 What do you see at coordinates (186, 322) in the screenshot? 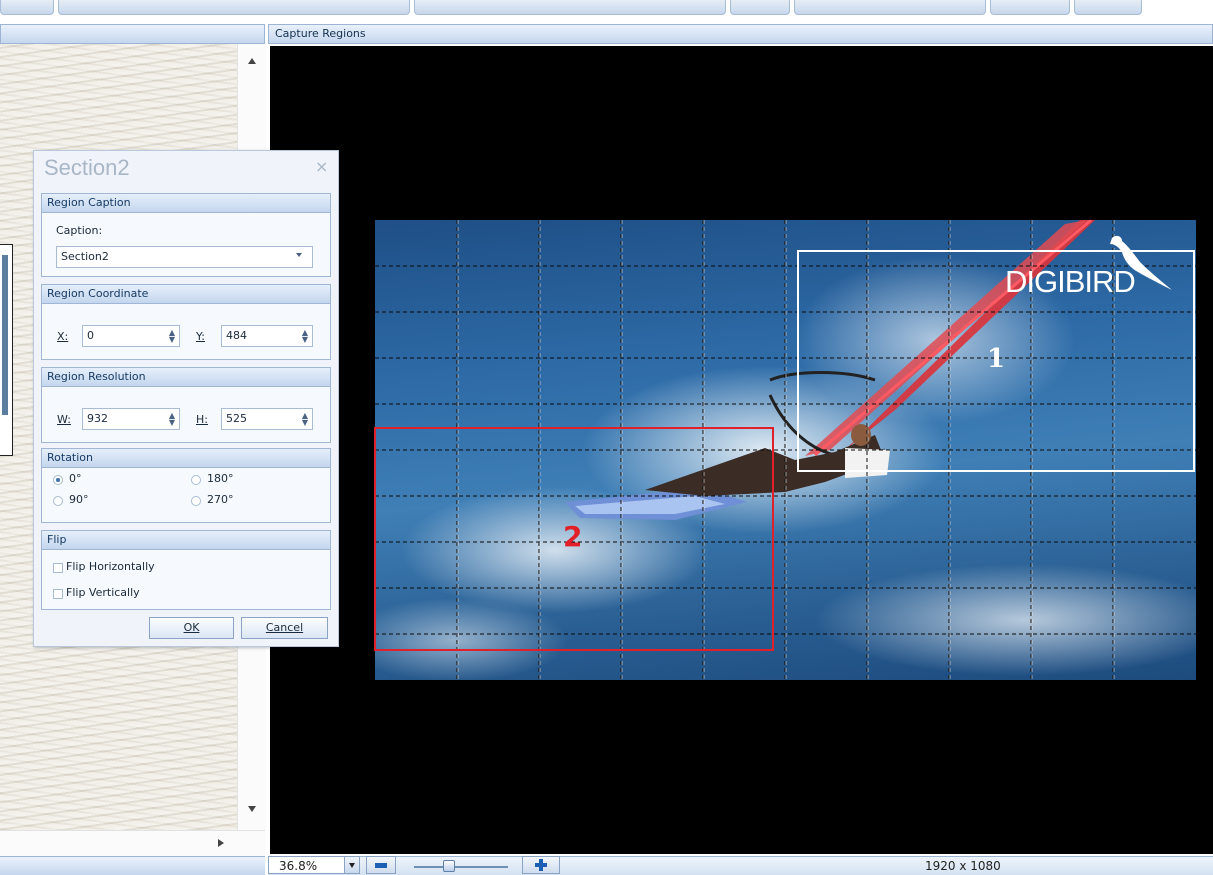
I see `region-coordinate-group: Region Coordinate X: 0 ▲ ▼ Y: 484 ▲ ▼` at bounding box center [186, 322].